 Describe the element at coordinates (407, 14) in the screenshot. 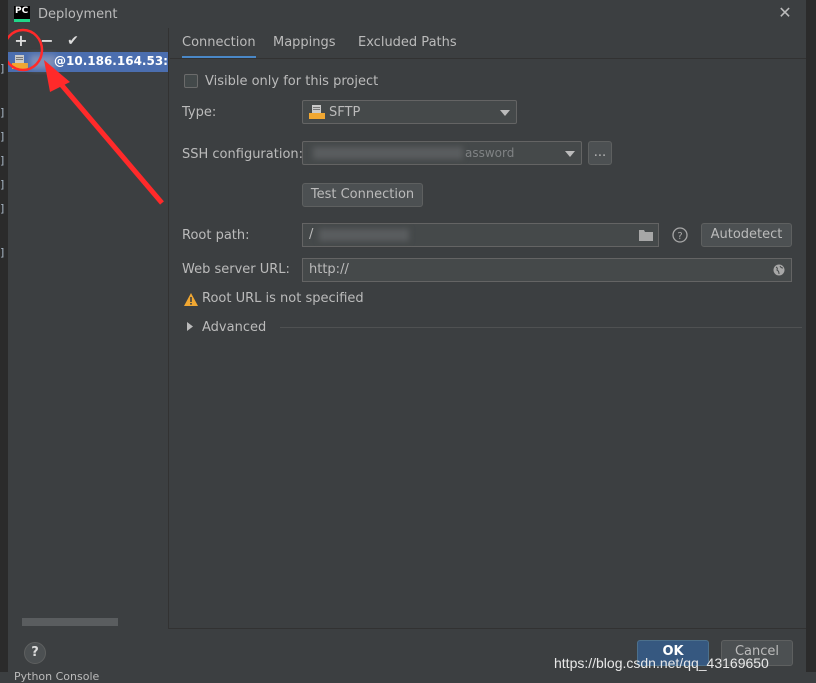

I see `title-bar: PC Deployment ✕` at that location.